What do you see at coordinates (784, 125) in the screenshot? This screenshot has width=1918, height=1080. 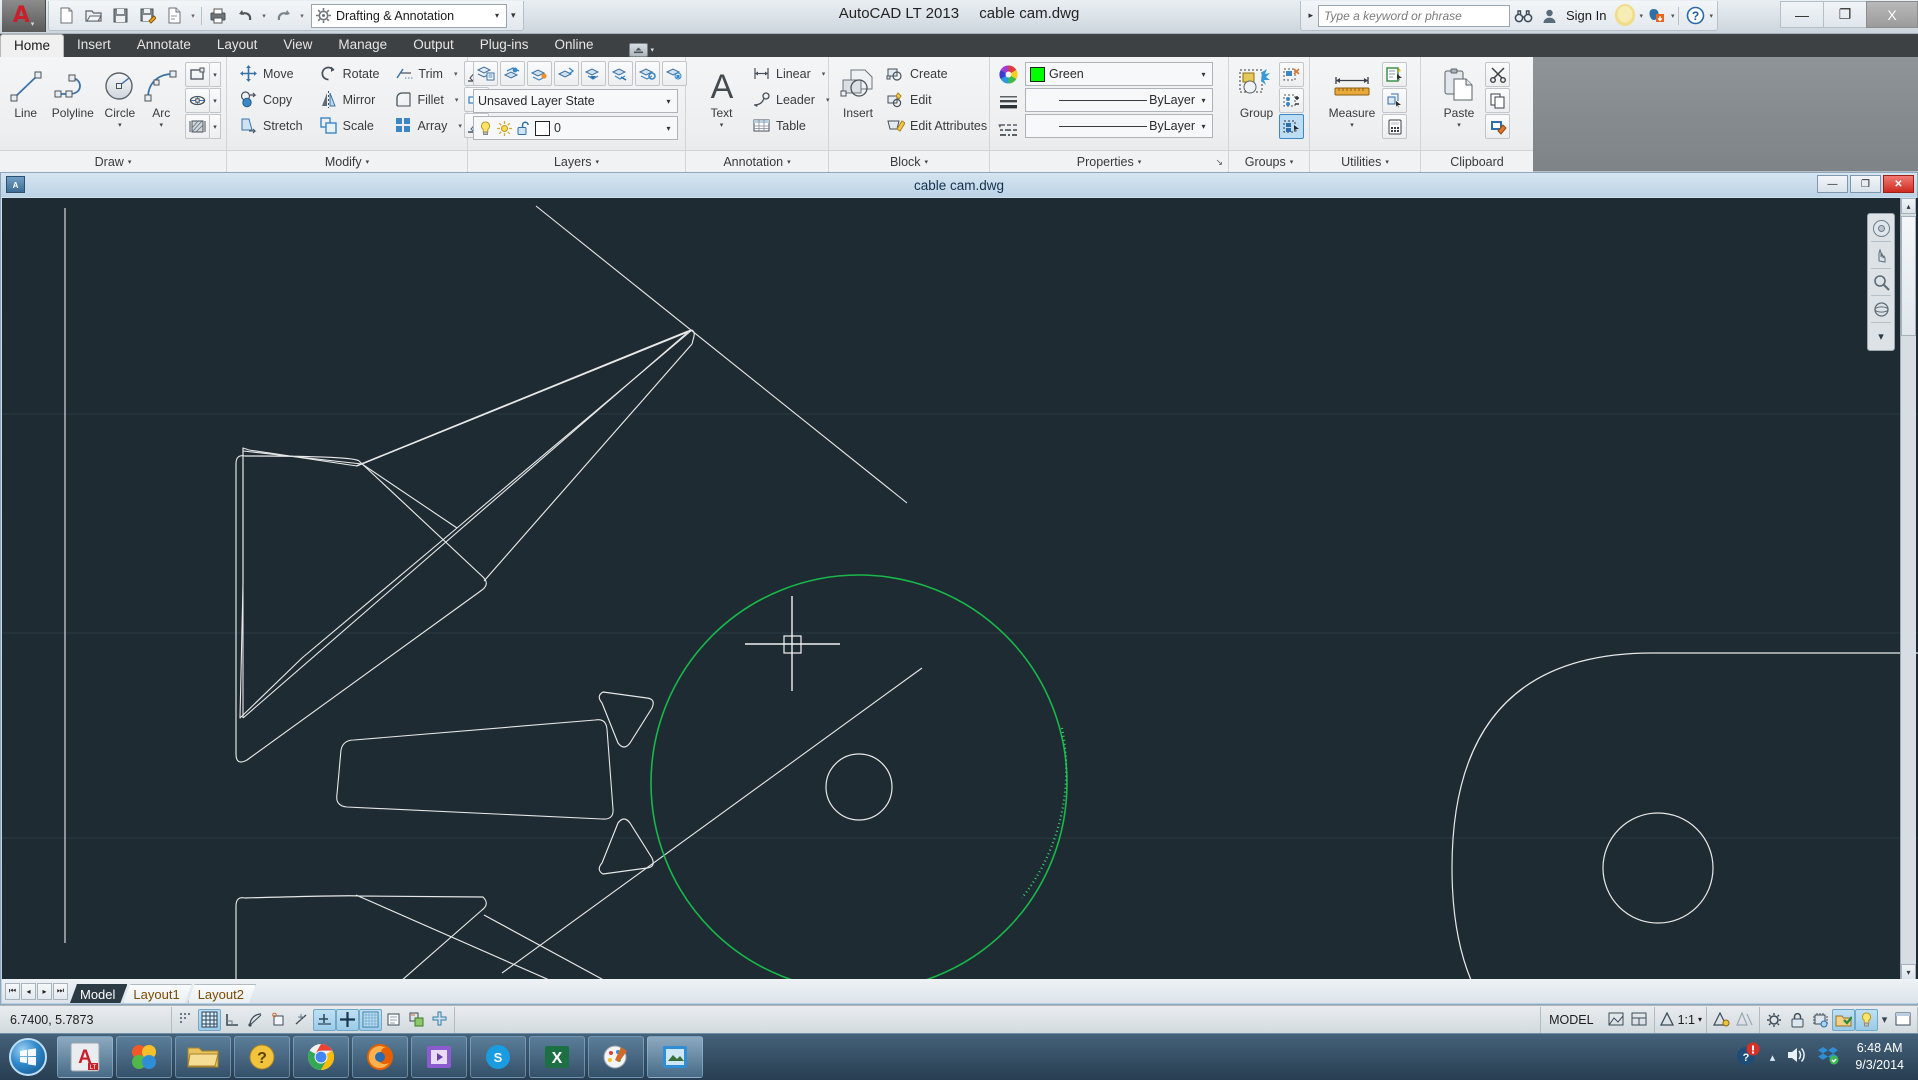 I see `table-button: Table` at bounding box center [784, 125].